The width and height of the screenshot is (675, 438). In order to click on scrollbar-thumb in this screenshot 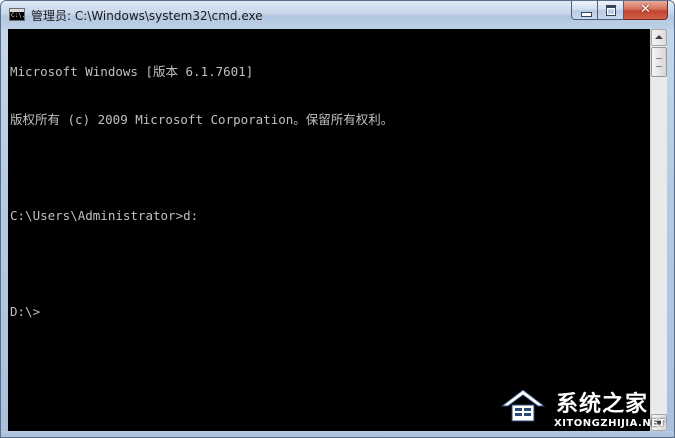, I will do `click(659, 62)`.